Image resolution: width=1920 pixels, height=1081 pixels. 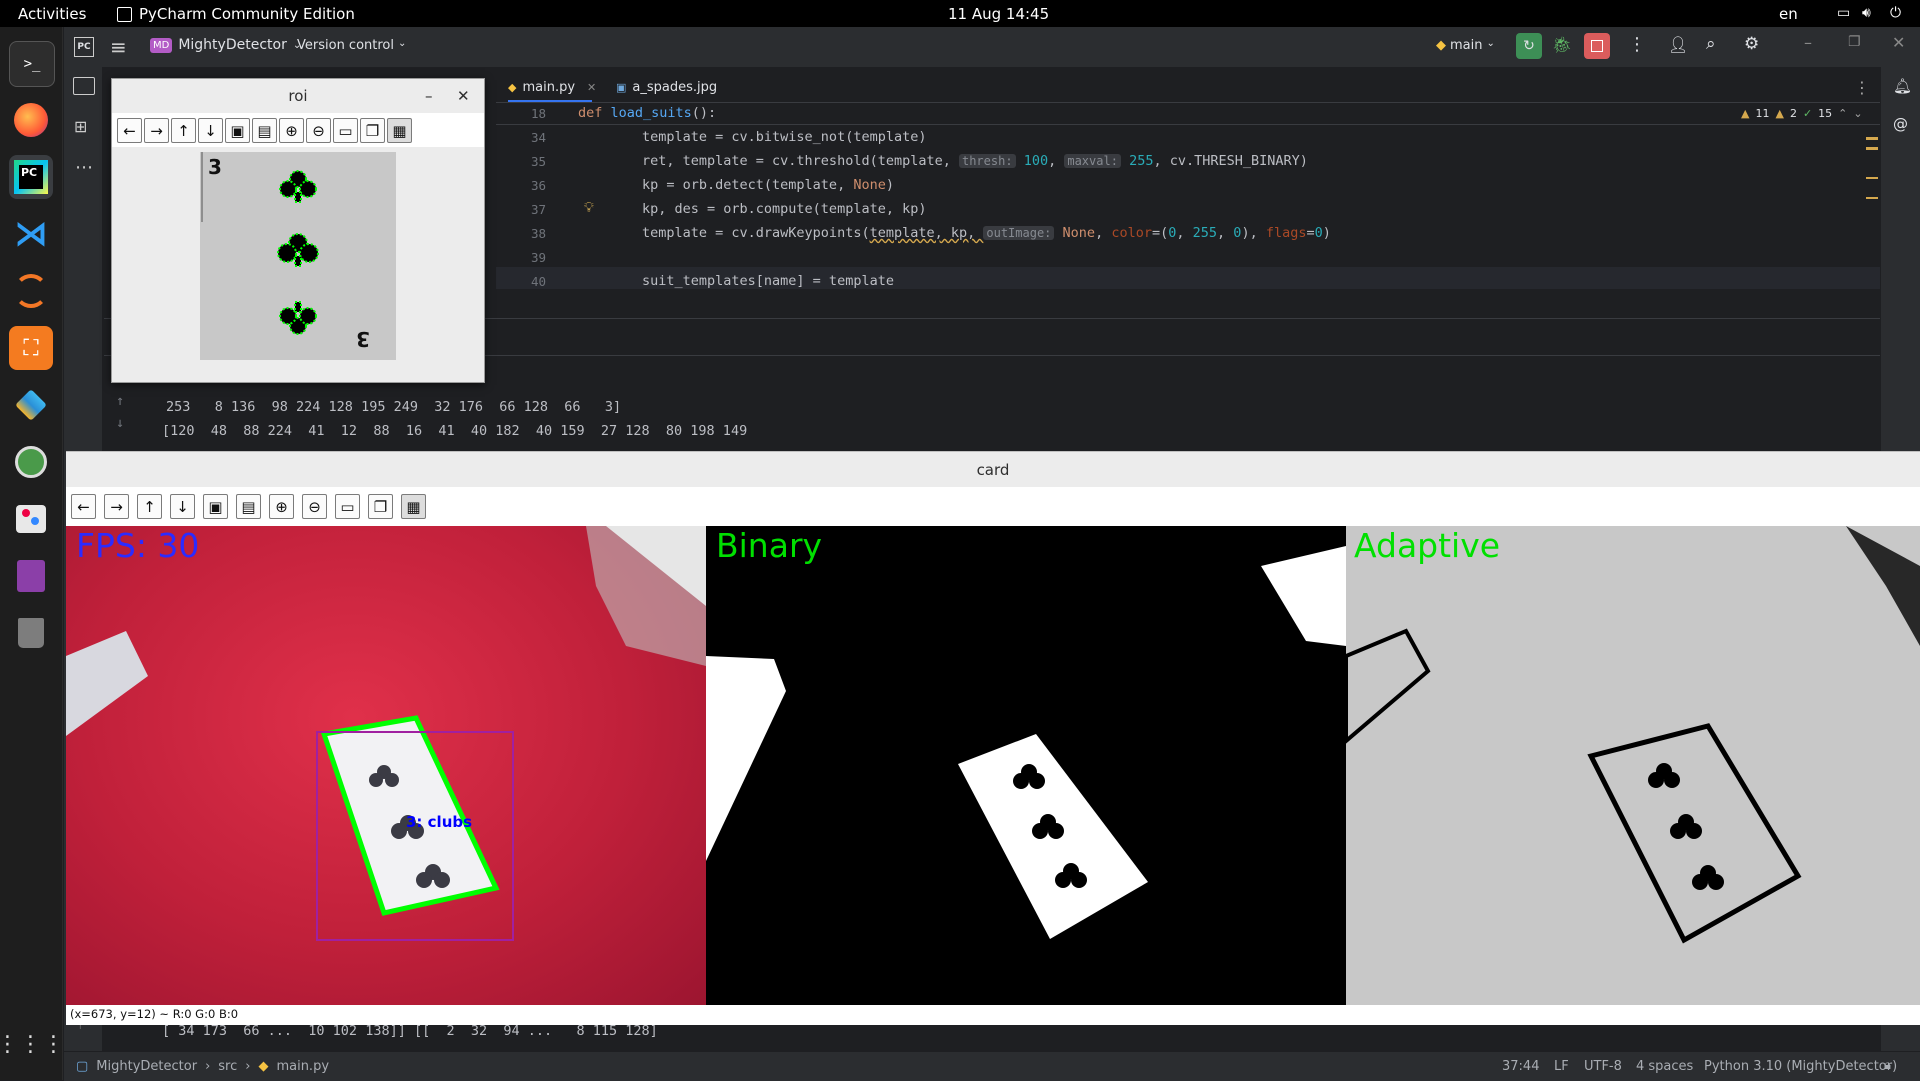 What do you see at coordinates (32, 64) in the screenshot?
I see `terminal-icon: >_` at bounding box center [32, 64].